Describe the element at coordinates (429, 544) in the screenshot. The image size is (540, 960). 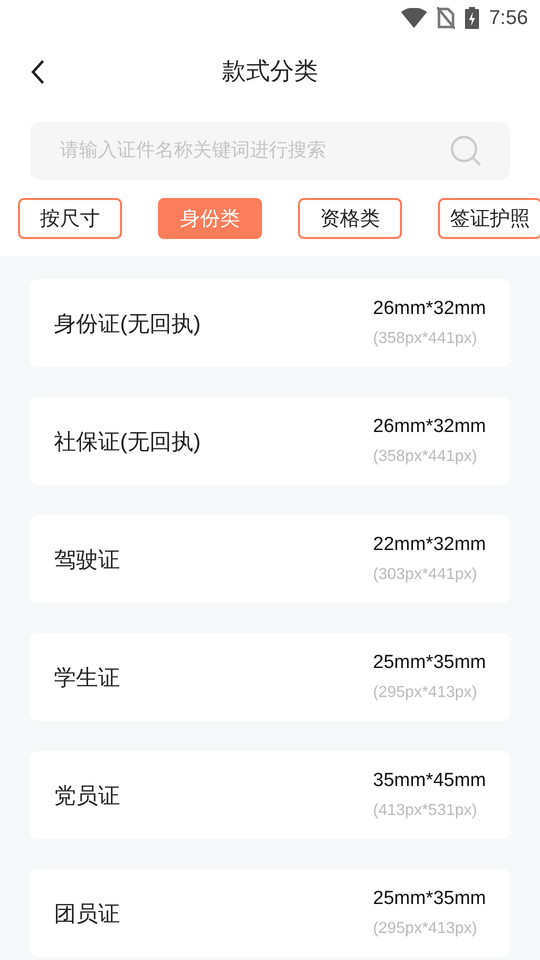
I see `item-size: 22mm*32mm` at that location.